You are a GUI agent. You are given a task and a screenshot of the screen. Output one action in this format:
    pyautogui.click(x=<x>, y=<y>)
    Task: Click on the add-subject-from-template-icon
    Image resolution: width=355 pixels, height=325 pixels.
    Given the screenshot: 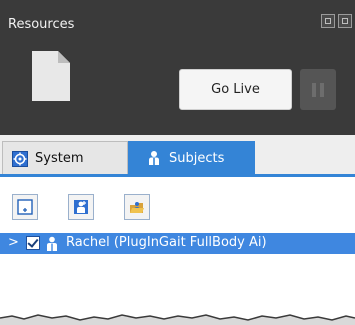 What is the action you would take?
    pyautogui.click(x=81, y=207)
    